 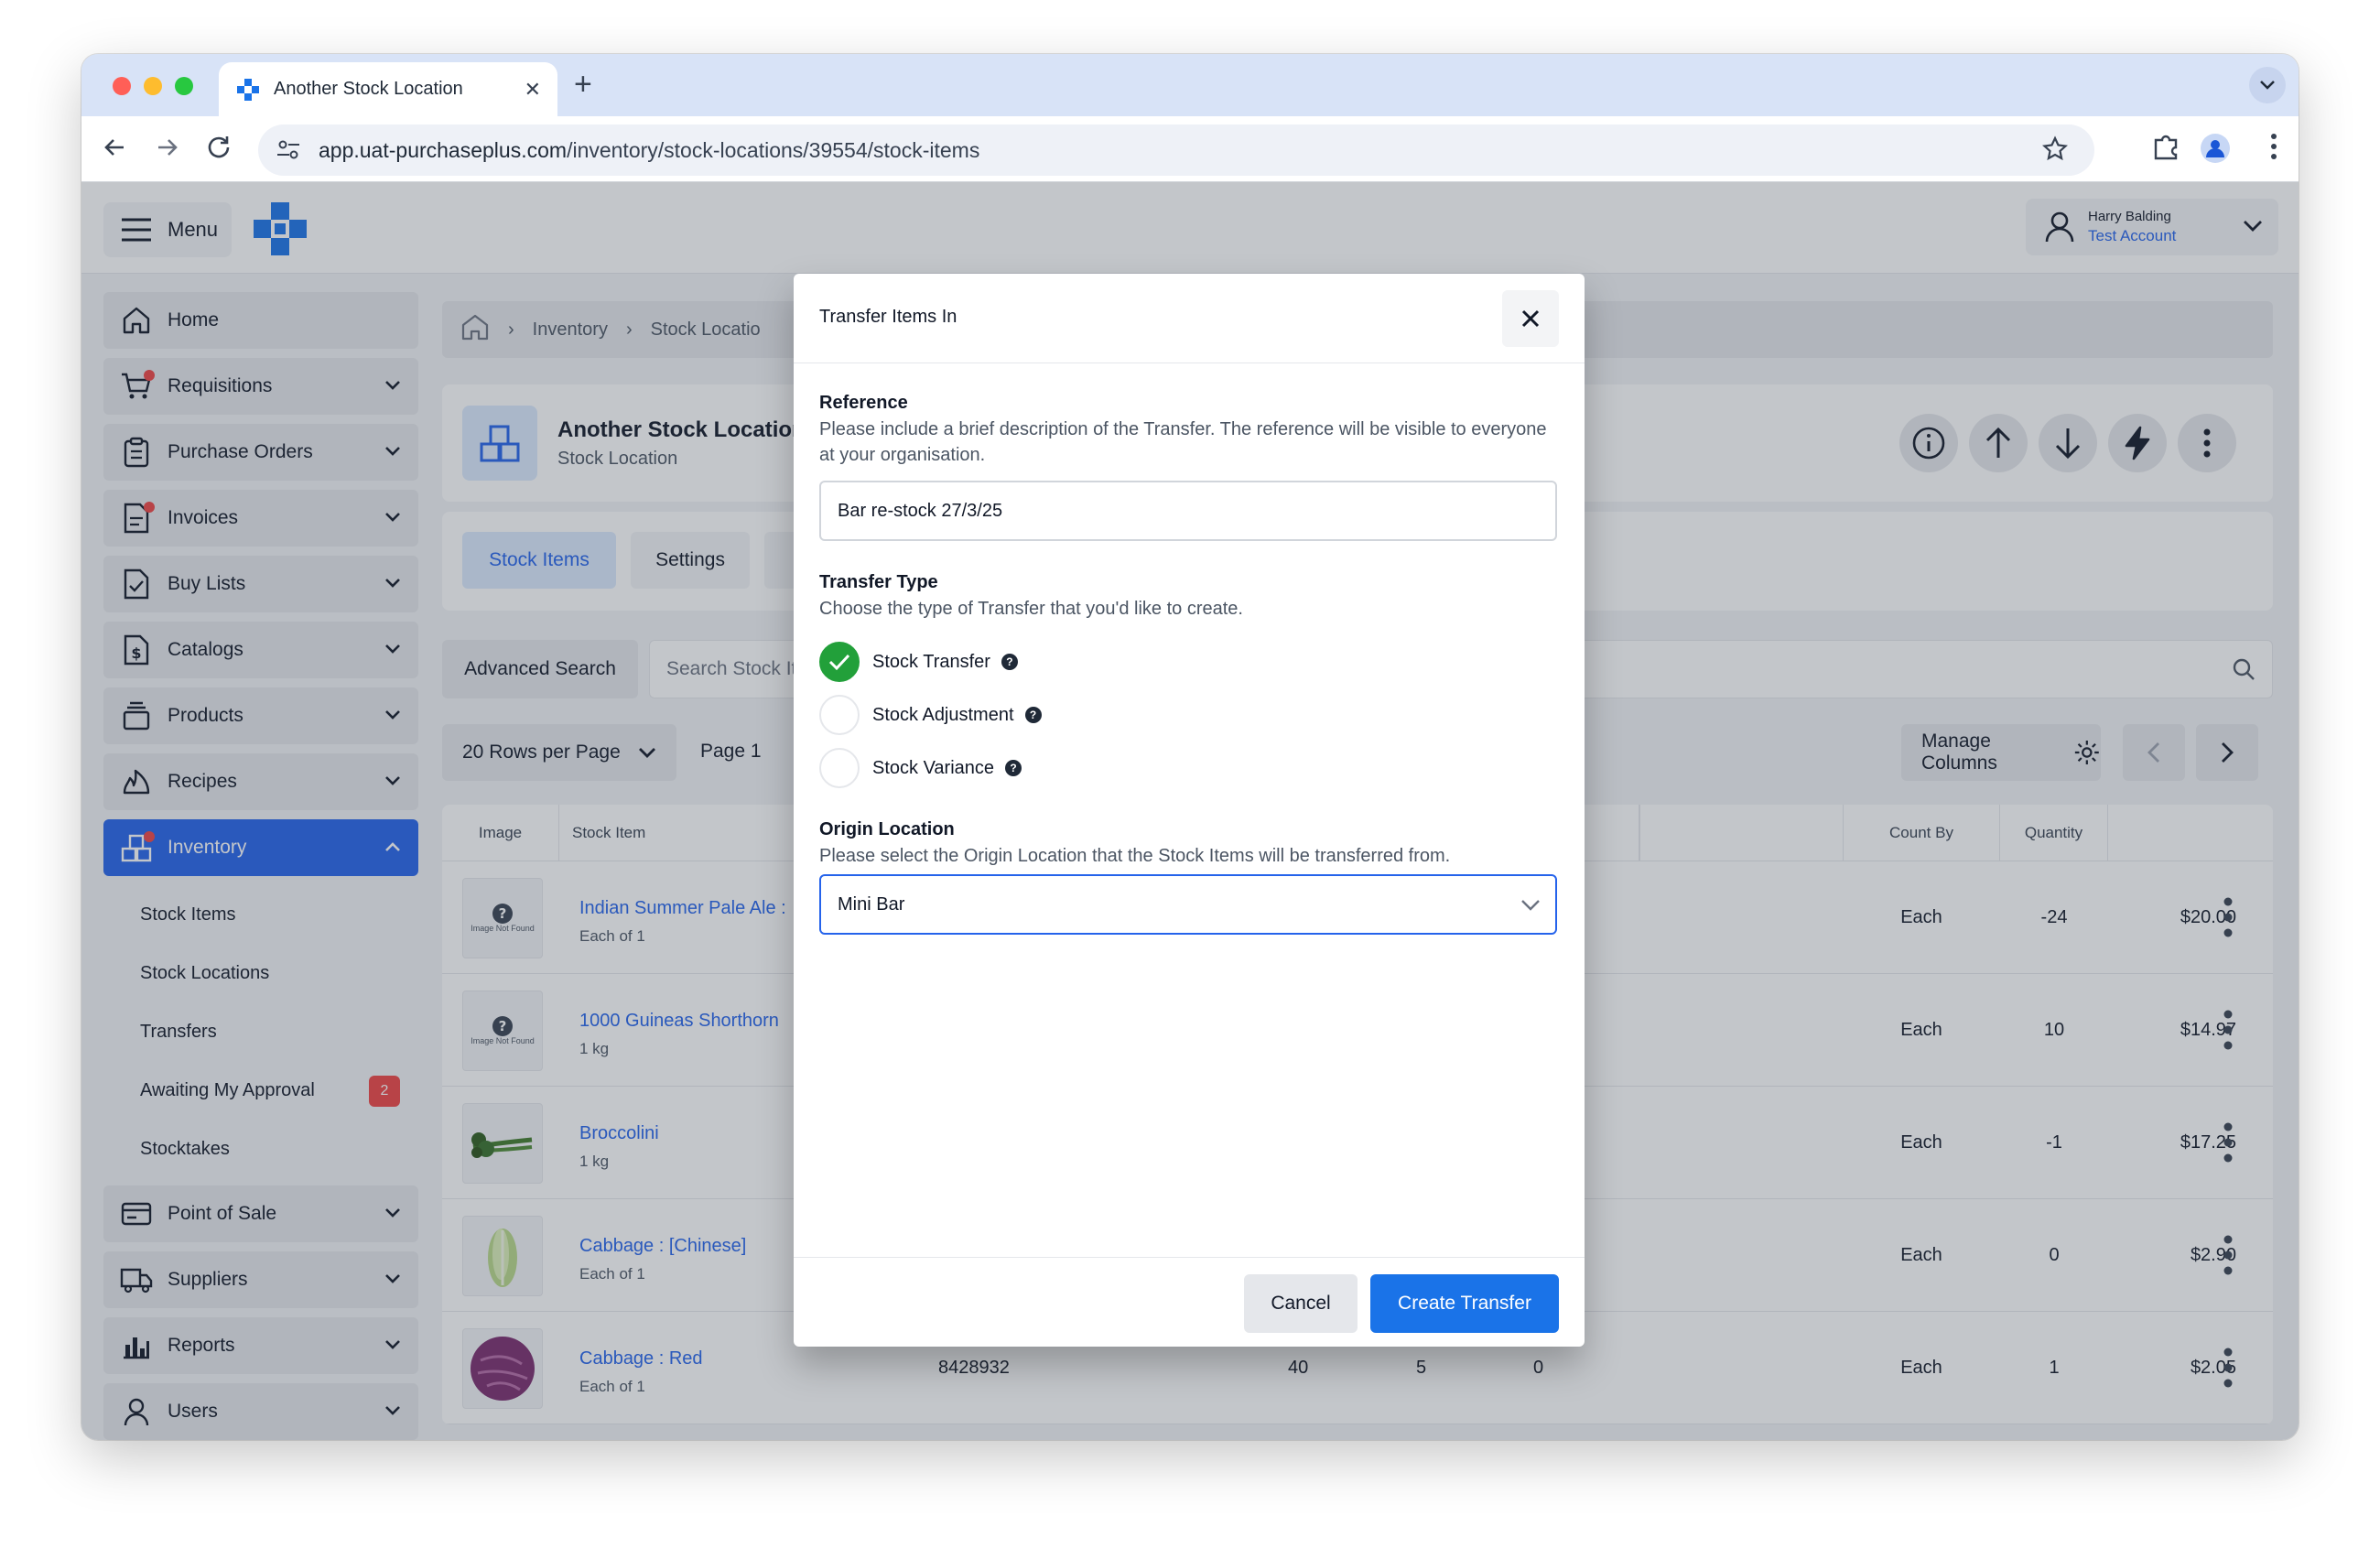 I want to click on reference-label: Reference, so click(x=863, y=403).